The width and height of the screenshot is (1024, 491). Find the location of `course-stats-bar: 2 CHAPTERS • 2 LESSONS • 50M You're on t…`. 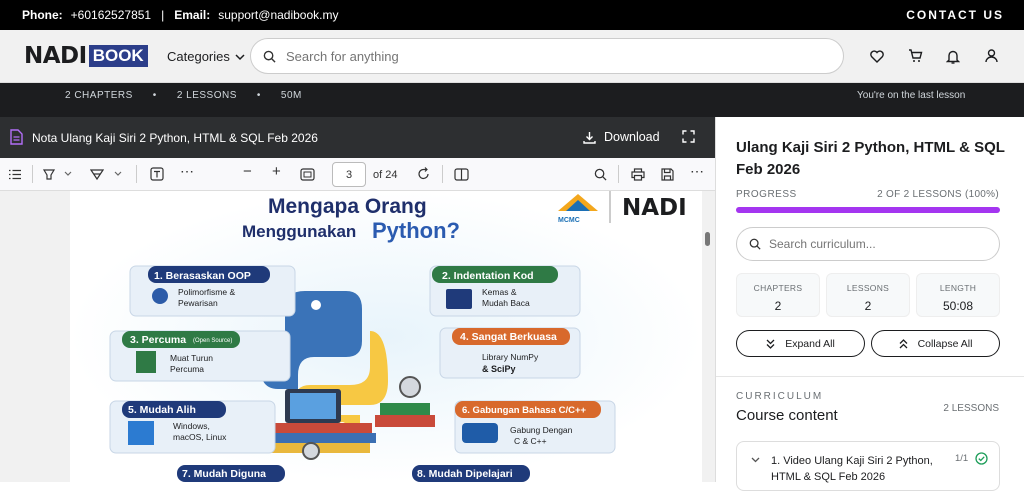

course-stats-bar: 2 CHAPTERS • 2 LESSONS • 50M You're on t… is located at coordinates (512, 100).